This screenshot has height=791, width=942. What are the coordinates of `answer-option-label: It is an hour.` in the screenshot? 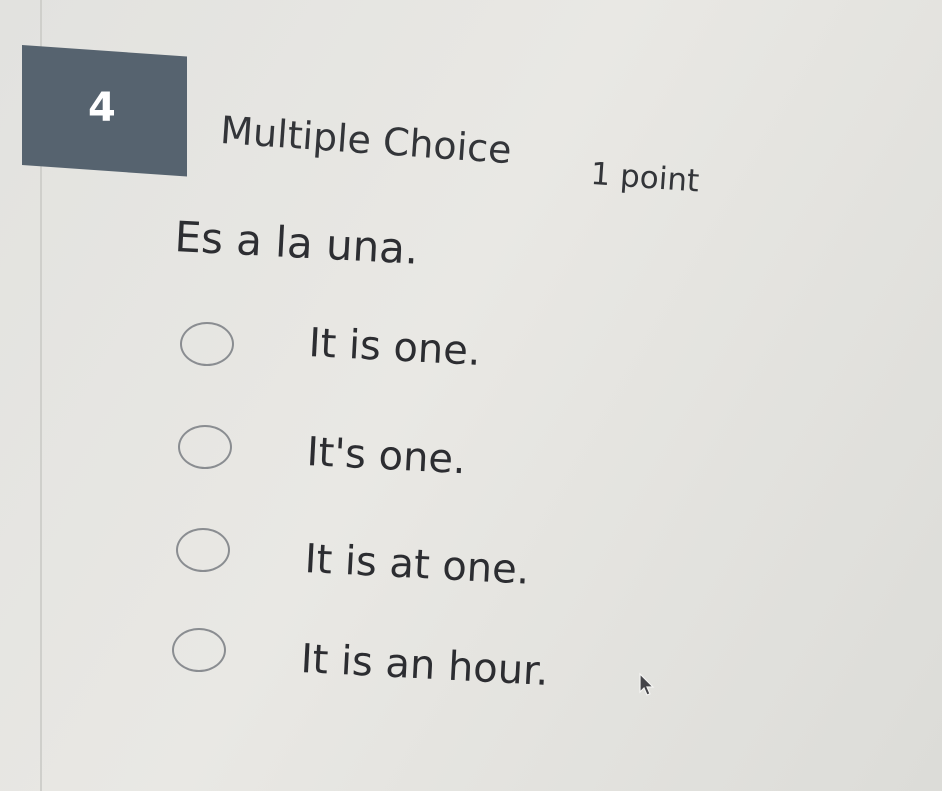 It's located at (424, 665).